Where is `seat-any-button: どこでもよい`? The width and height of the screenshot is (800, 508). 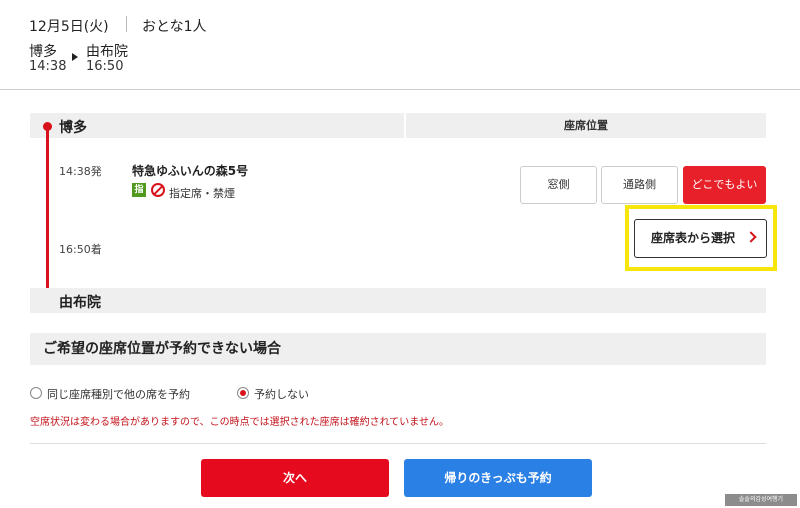
seat-any-button: どこでもよい is located at coordinates (724, 185).